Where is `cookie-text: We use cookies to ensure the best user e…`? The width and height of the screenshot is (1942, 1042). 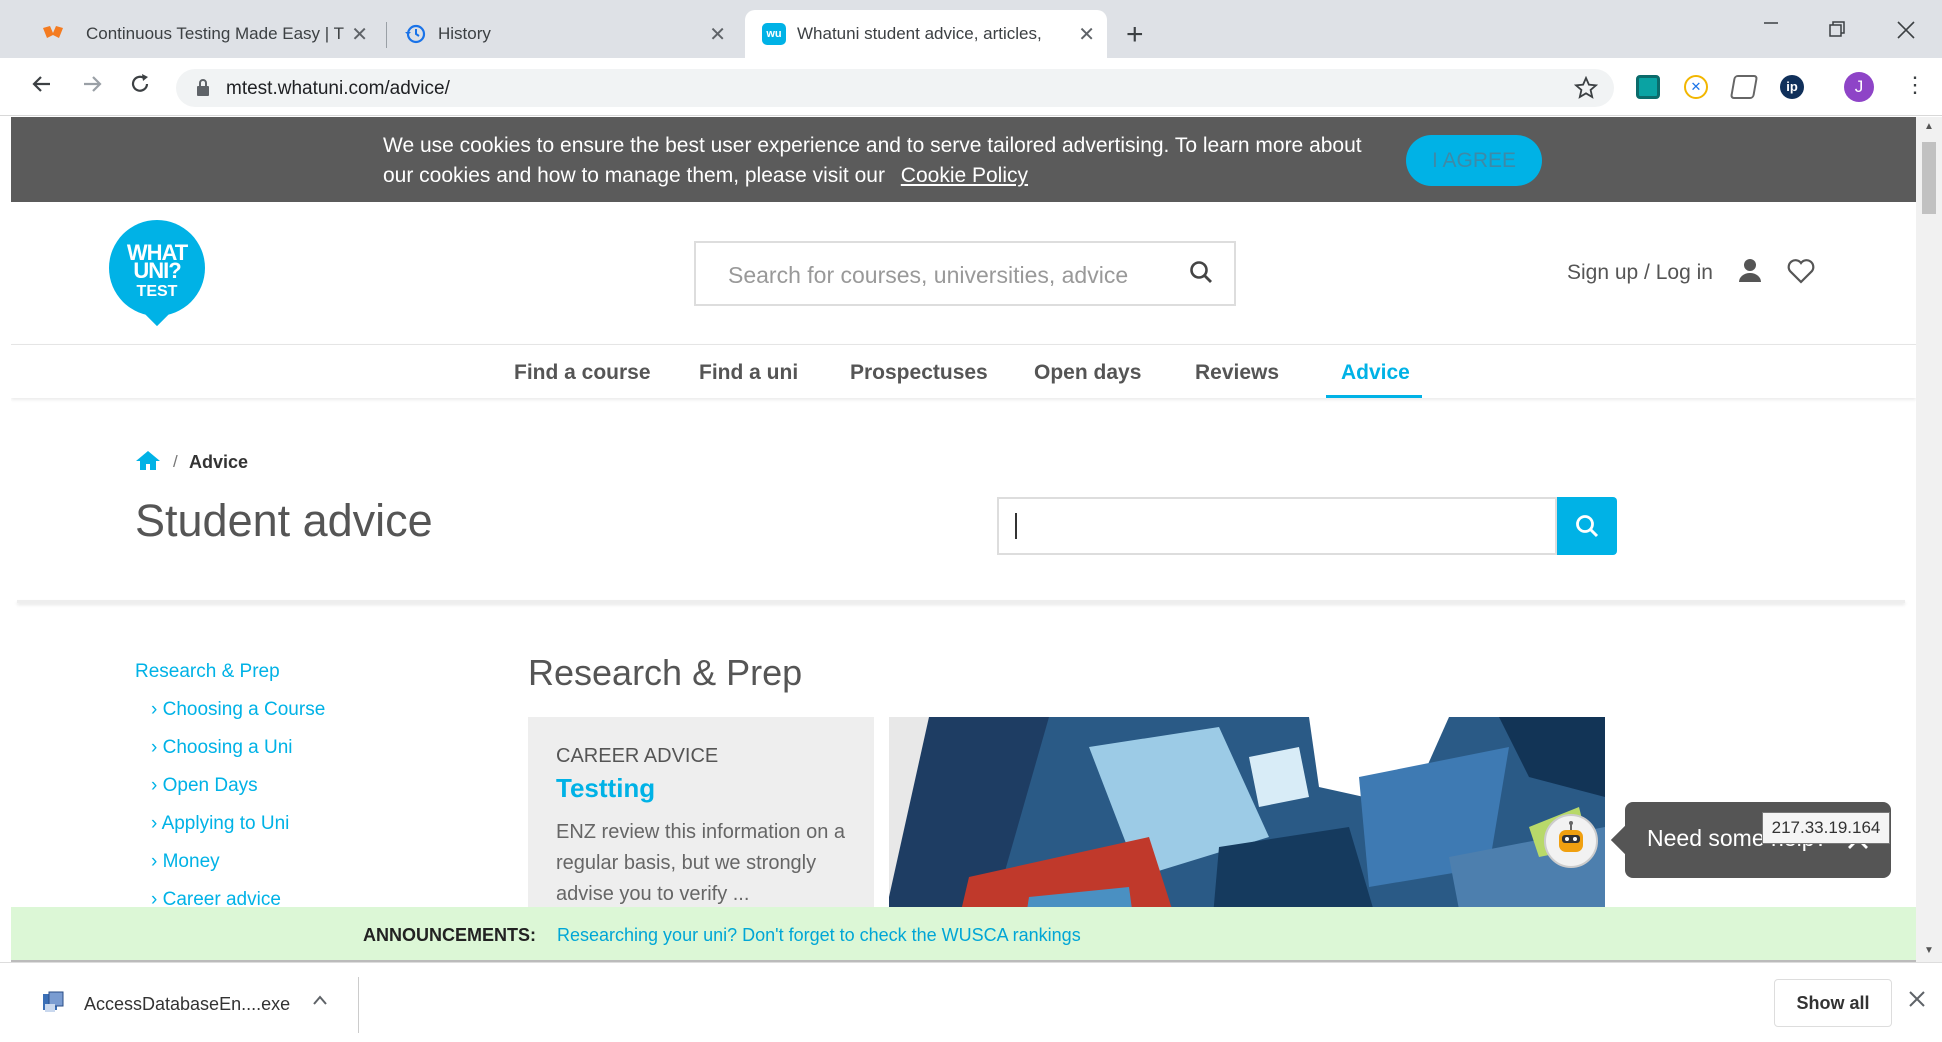
cookie-text: We use cookies to ensure the best user e… is located at coordinates (872, 160).